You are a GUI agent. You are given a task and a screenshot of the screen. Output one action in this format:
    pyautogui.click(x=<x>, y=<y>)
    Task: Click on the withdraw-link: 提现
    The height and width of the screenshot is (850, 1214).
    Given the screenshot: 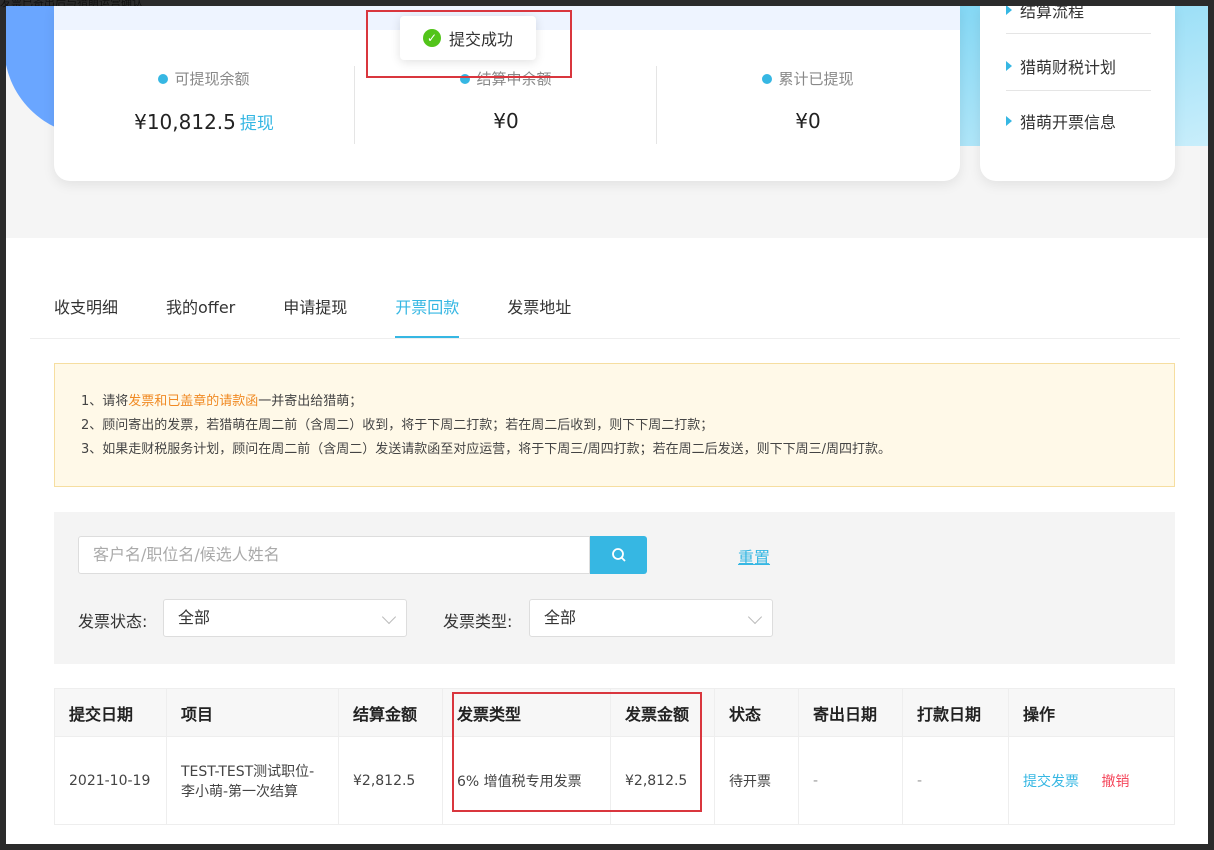 What is the action you would take?
    pyautogui.click(x=257, y=124)
    